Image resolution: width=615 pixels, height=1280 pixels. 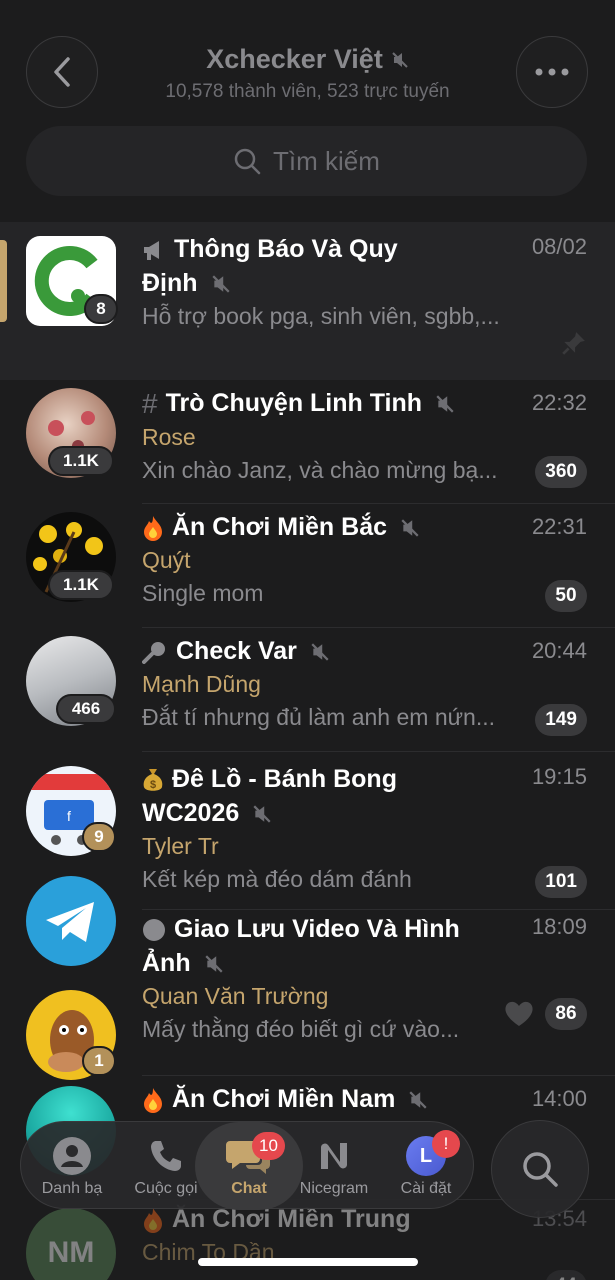 I want to click on circle-icon, so click(x=154, y=930).